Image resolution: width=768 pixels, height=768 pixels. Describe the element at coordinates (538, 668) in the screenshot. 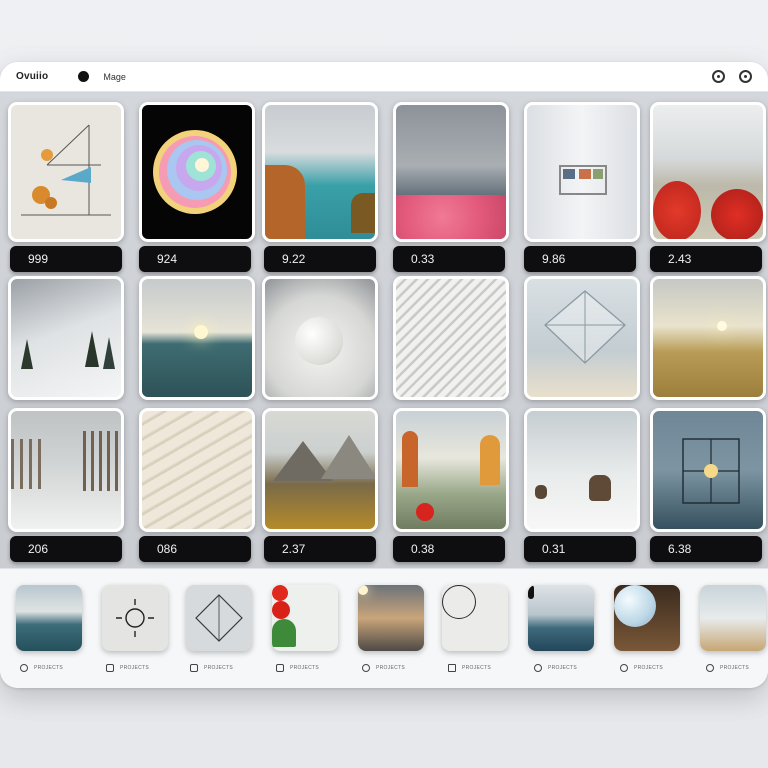

I see `bell-icon` at that location.